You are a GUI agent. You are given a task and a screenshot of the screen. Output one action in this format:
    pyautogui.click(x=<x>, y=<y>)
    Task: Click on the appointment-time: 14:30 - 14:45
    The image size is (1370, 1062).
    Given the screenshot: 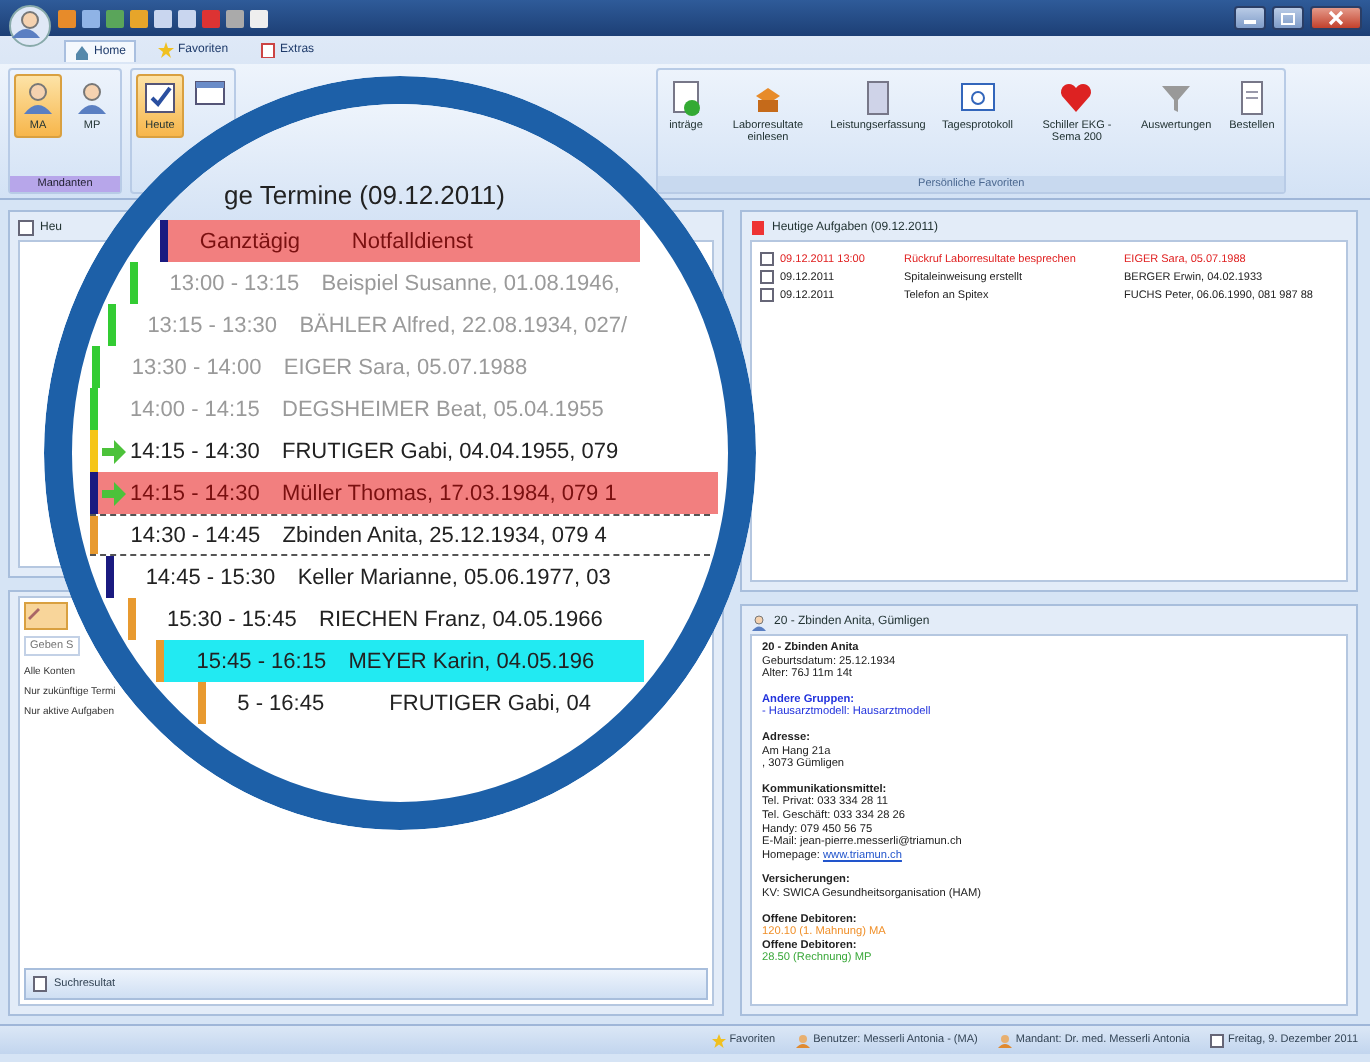 What is the action you would take?
    pyautogui.click(x=196, y=535)
    